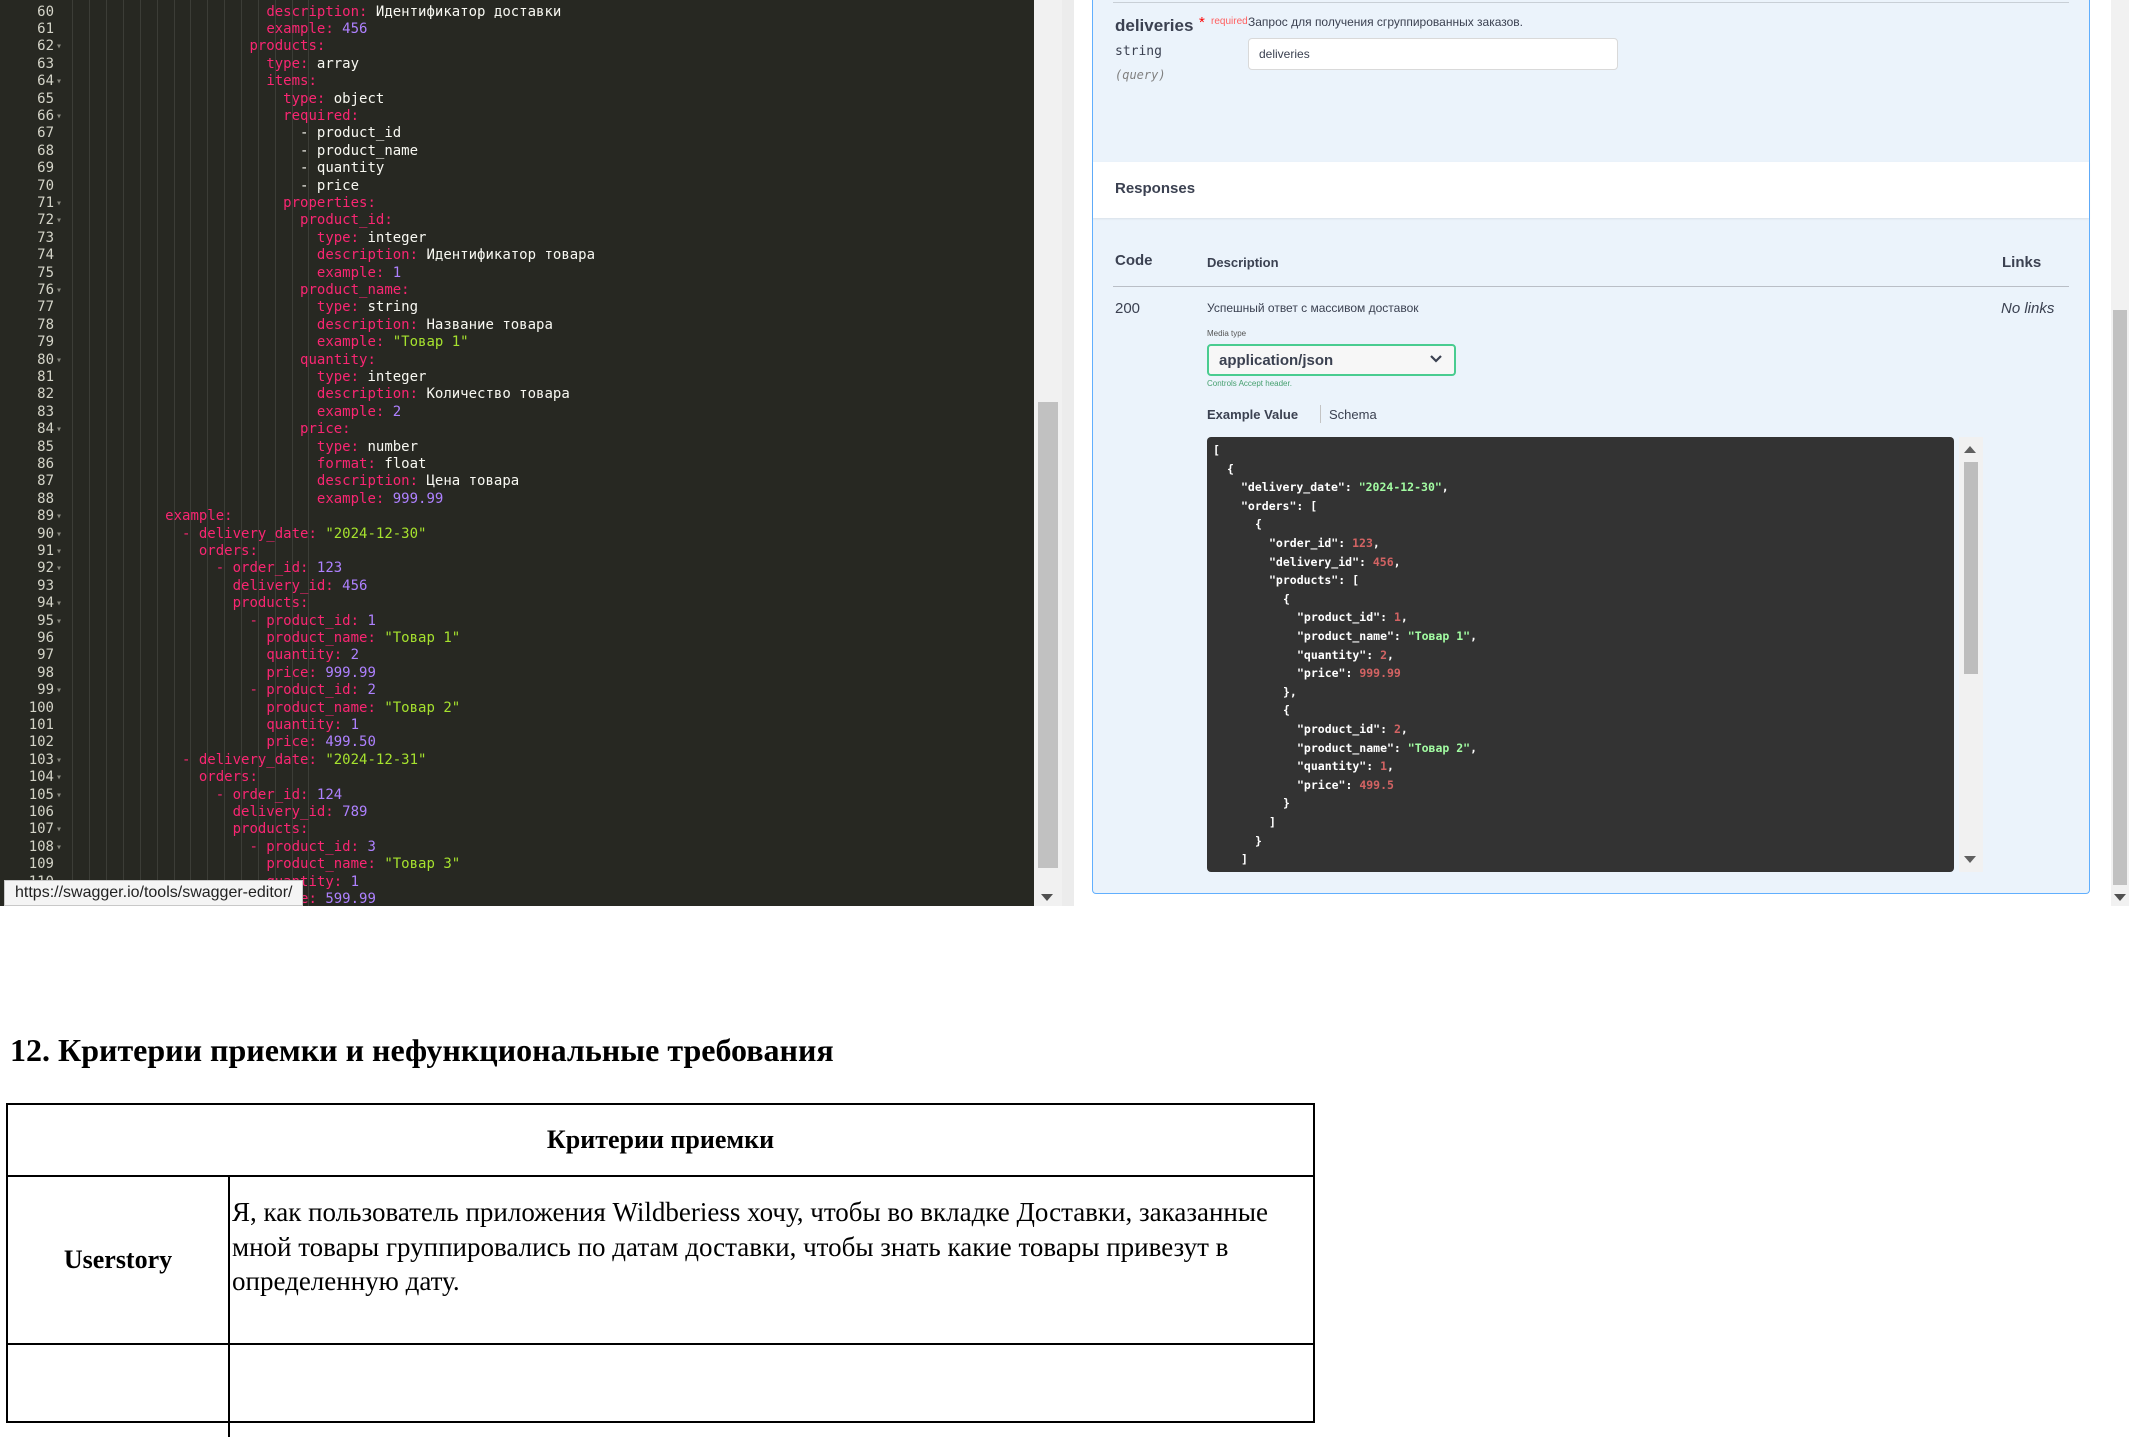 This screenshot has width=2129, height=1437. I want to click on tab-example-value: Example Value, so click(1252, 414).